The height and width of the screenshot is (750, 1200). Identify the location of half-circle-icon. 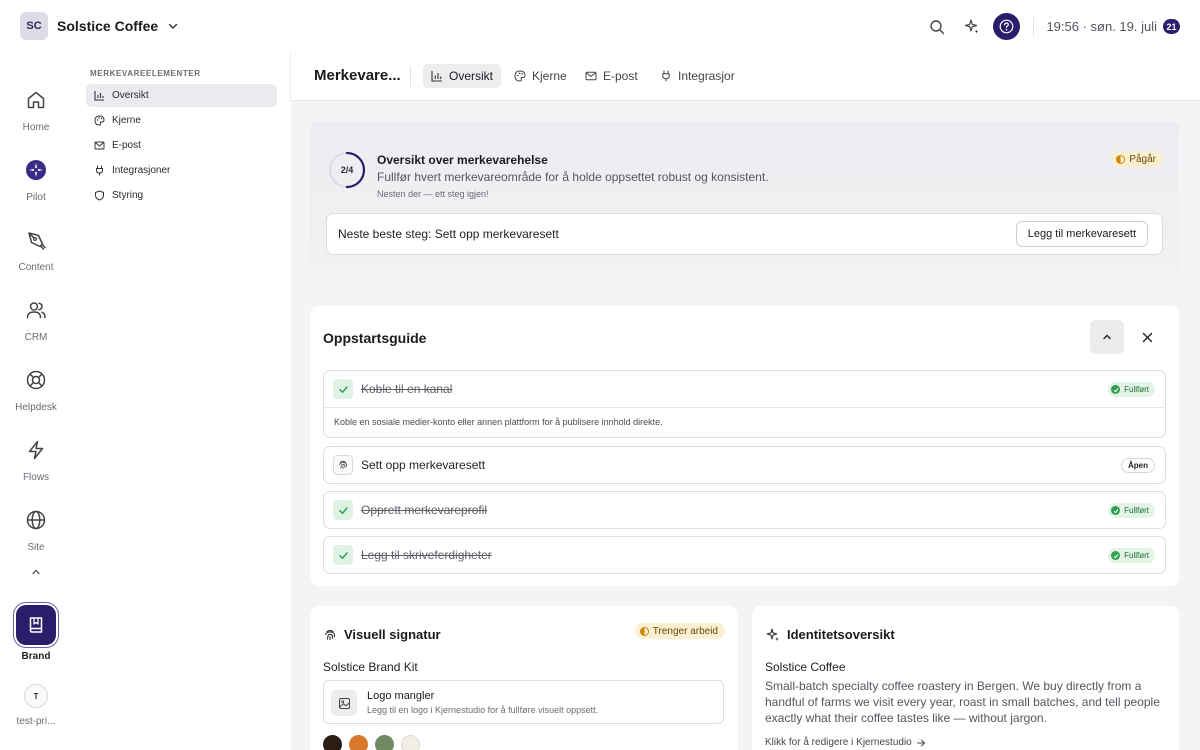
(644, 631).